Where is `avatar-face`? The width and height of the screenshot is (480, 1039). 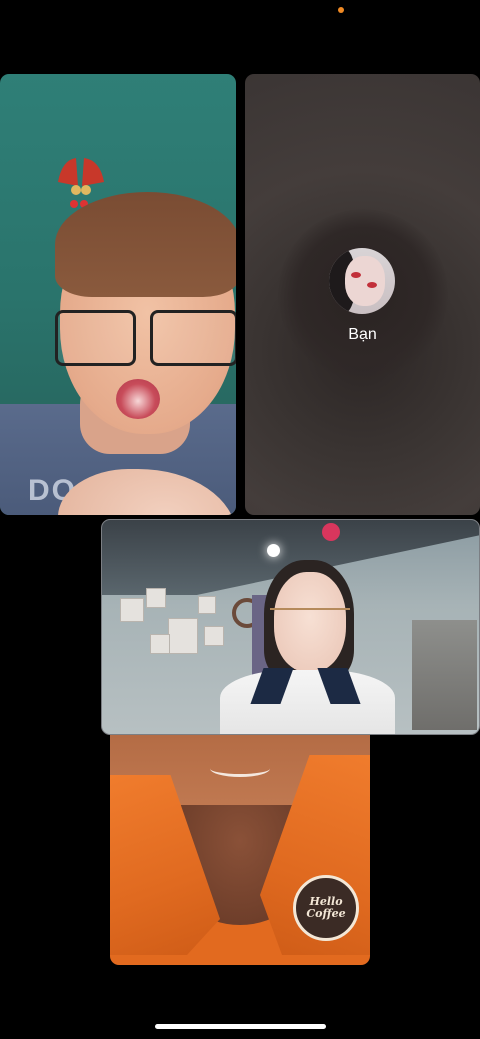 avatar-face is located at coordinates (365, 281).